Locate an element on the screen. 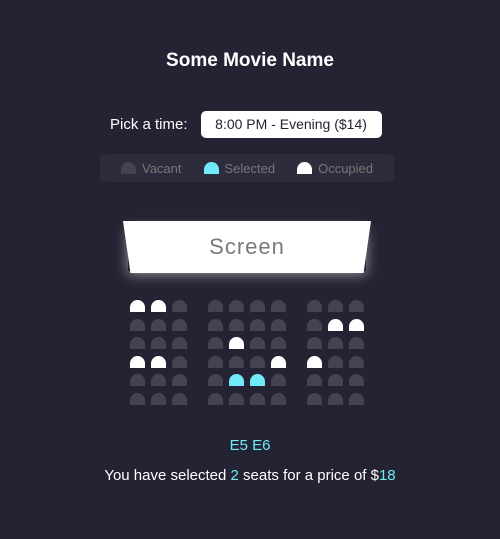 The height and width of the screenshot is (539, 500). movie-title: Some Movie Name is located at coordinates (250, 60).